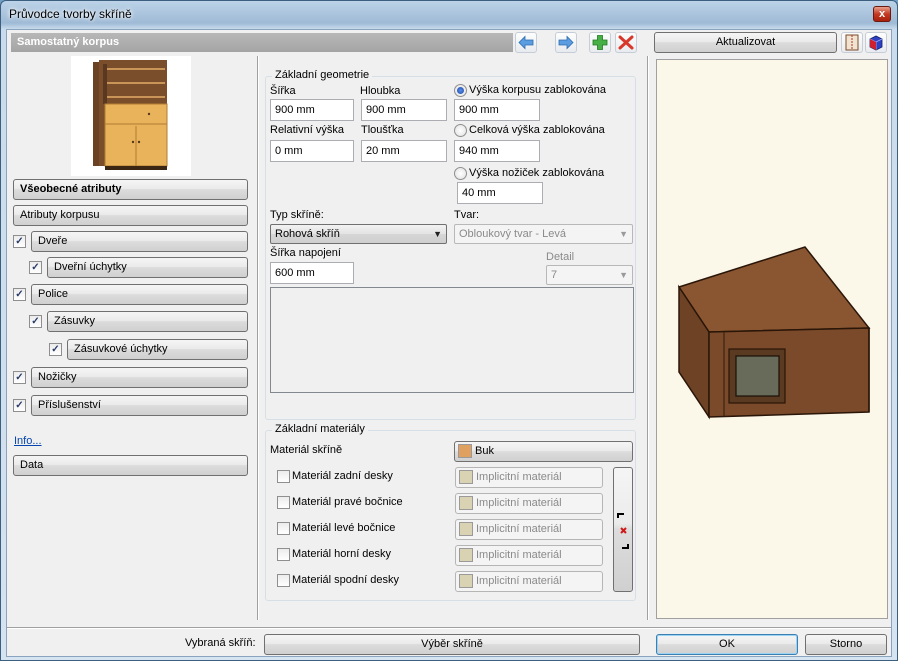  I want to click on legs-height-locked-radio, so click(460, 173).